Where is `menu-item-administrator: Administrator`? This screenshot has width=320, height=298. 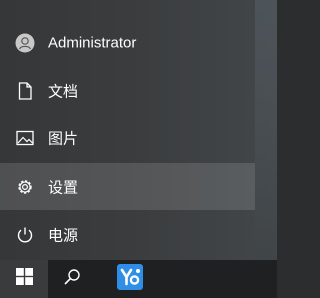
menu-item-administrator: Administrator is located at coordinates (127, 42).